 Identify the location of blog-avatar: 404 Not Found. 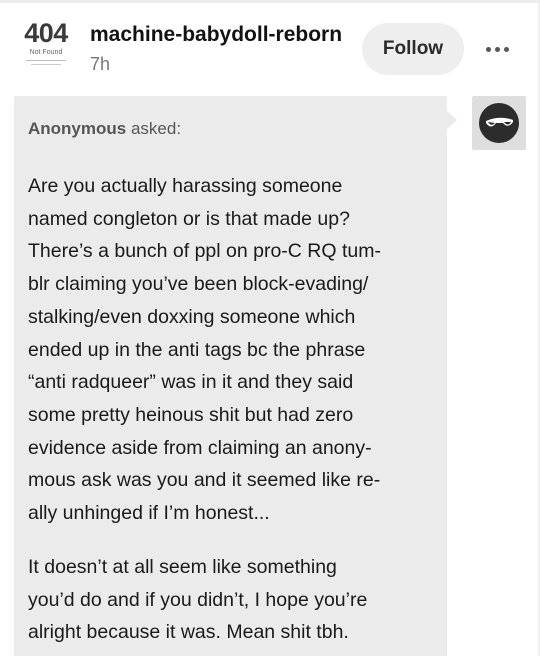
(46, 46).